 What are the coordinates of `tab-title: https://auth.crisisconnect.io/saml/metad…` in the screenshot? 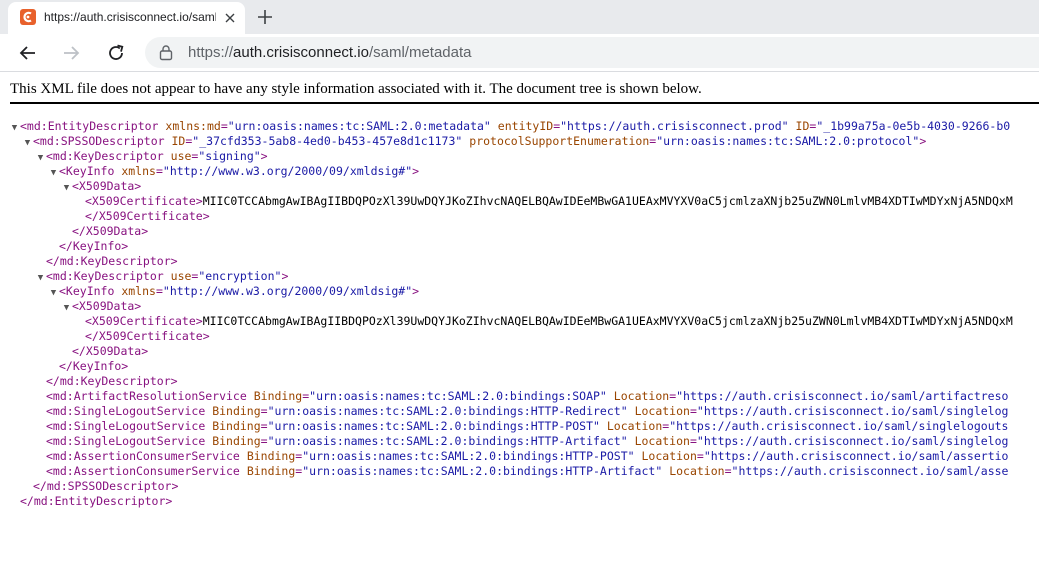 It's located at (130, 17).